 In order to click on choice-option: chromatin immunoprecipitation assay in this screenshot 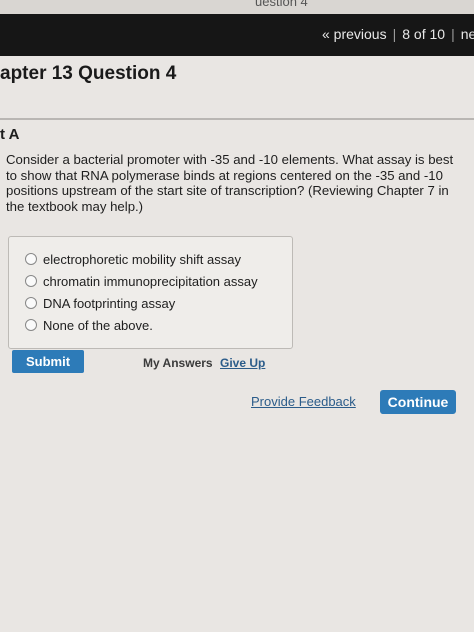, I will do `click(141, 281)`.